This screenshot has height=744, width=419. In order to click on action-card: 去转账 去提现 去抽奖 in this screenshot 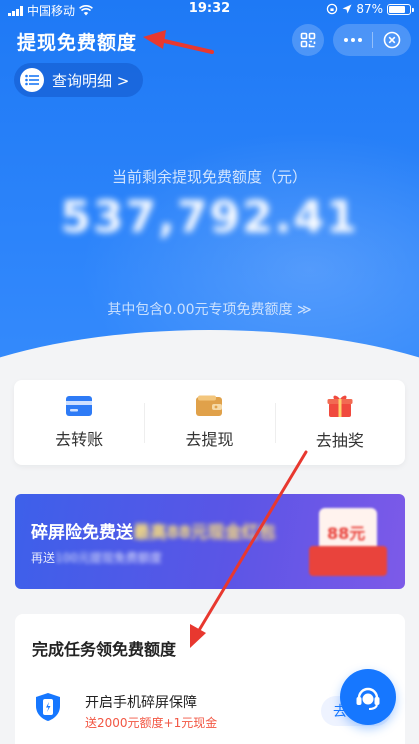, I will do `click(209, 422)`.